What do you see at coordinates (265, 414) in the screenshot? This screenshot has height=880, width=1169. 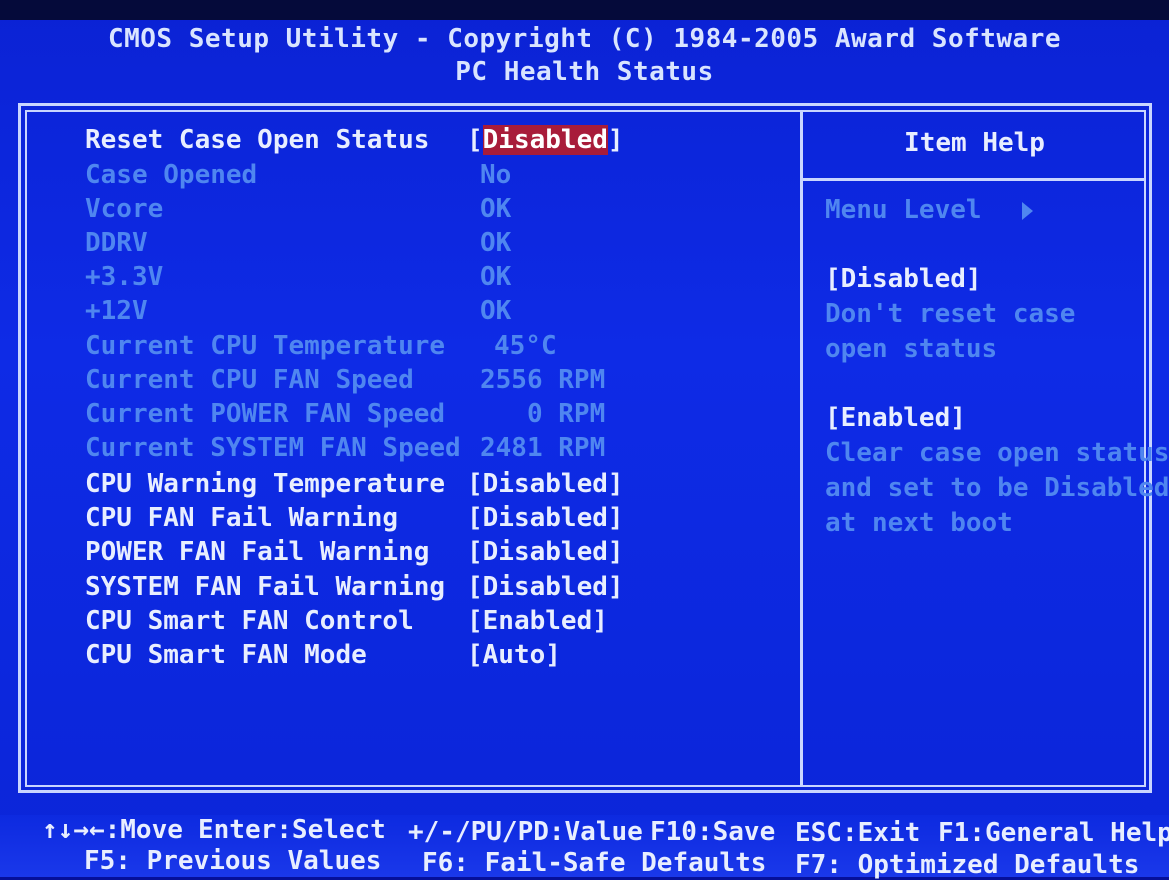 I see `status-label: Current POWER FAN Speed` at bounding box center [265, 414].